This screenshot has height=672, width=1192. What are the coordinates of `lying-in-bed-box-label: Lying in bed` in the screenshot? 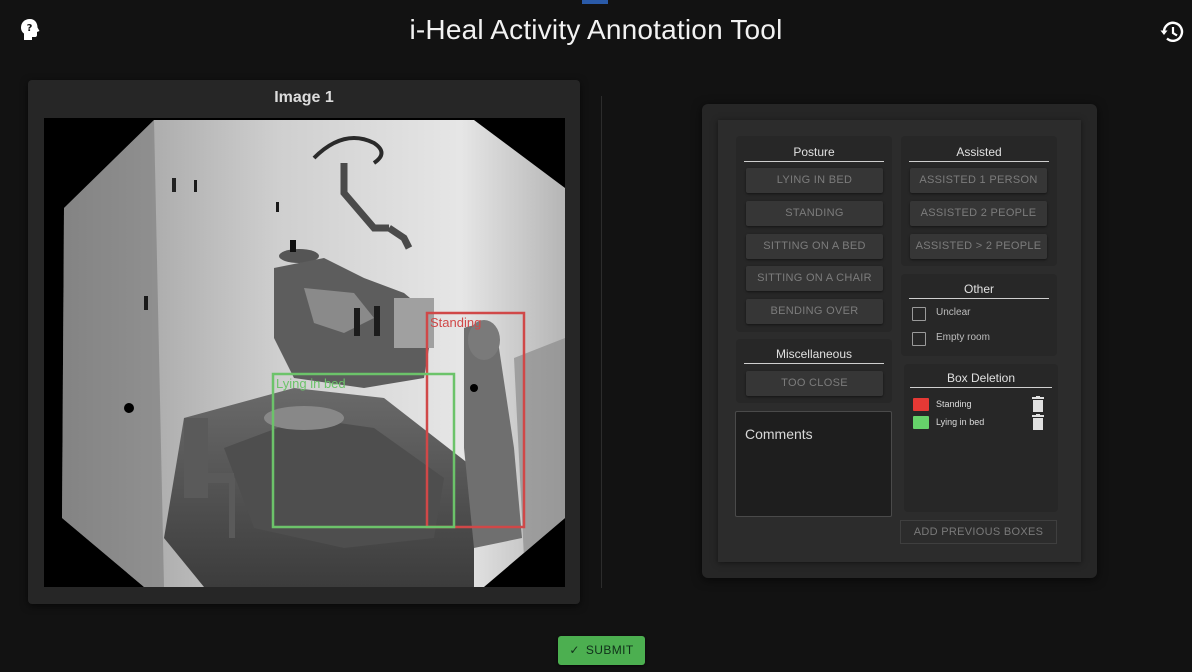 It's located at (960, 422).